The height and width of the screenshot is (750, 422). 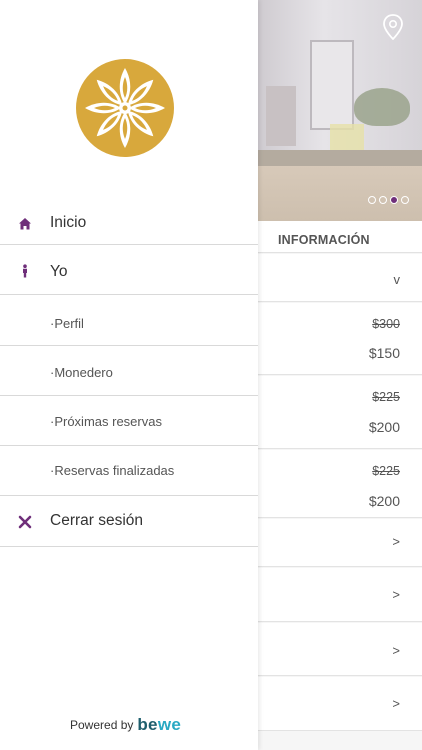 I want to click on hero-desk, so click(x=340, y=158).